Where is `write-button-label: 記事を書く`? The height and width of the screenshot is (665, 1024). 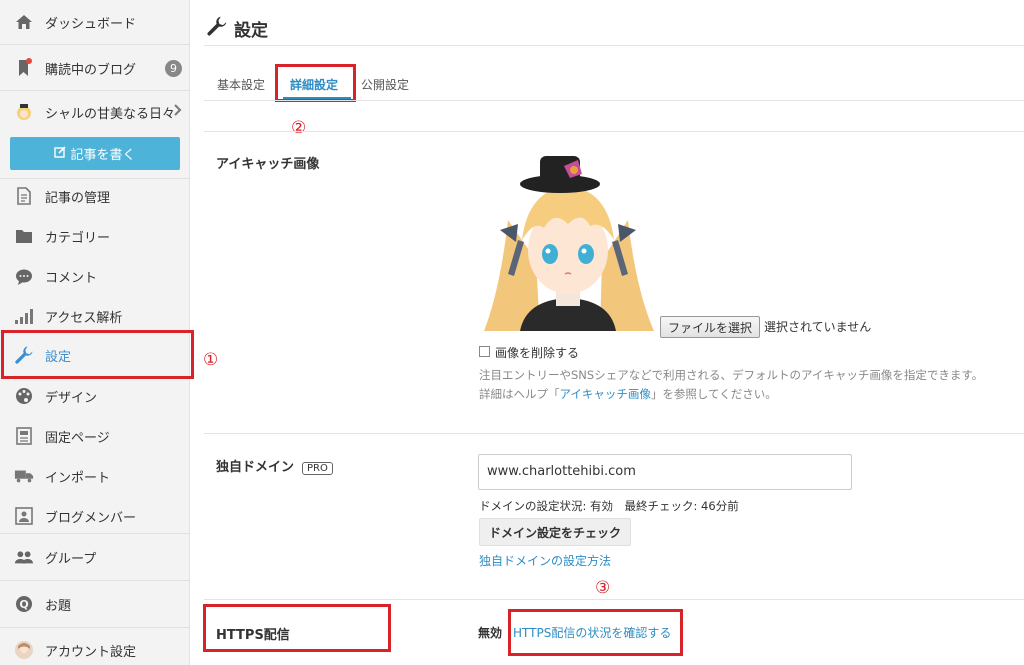
write-button-label: 記事を書く is located at coordinates (103, 155).